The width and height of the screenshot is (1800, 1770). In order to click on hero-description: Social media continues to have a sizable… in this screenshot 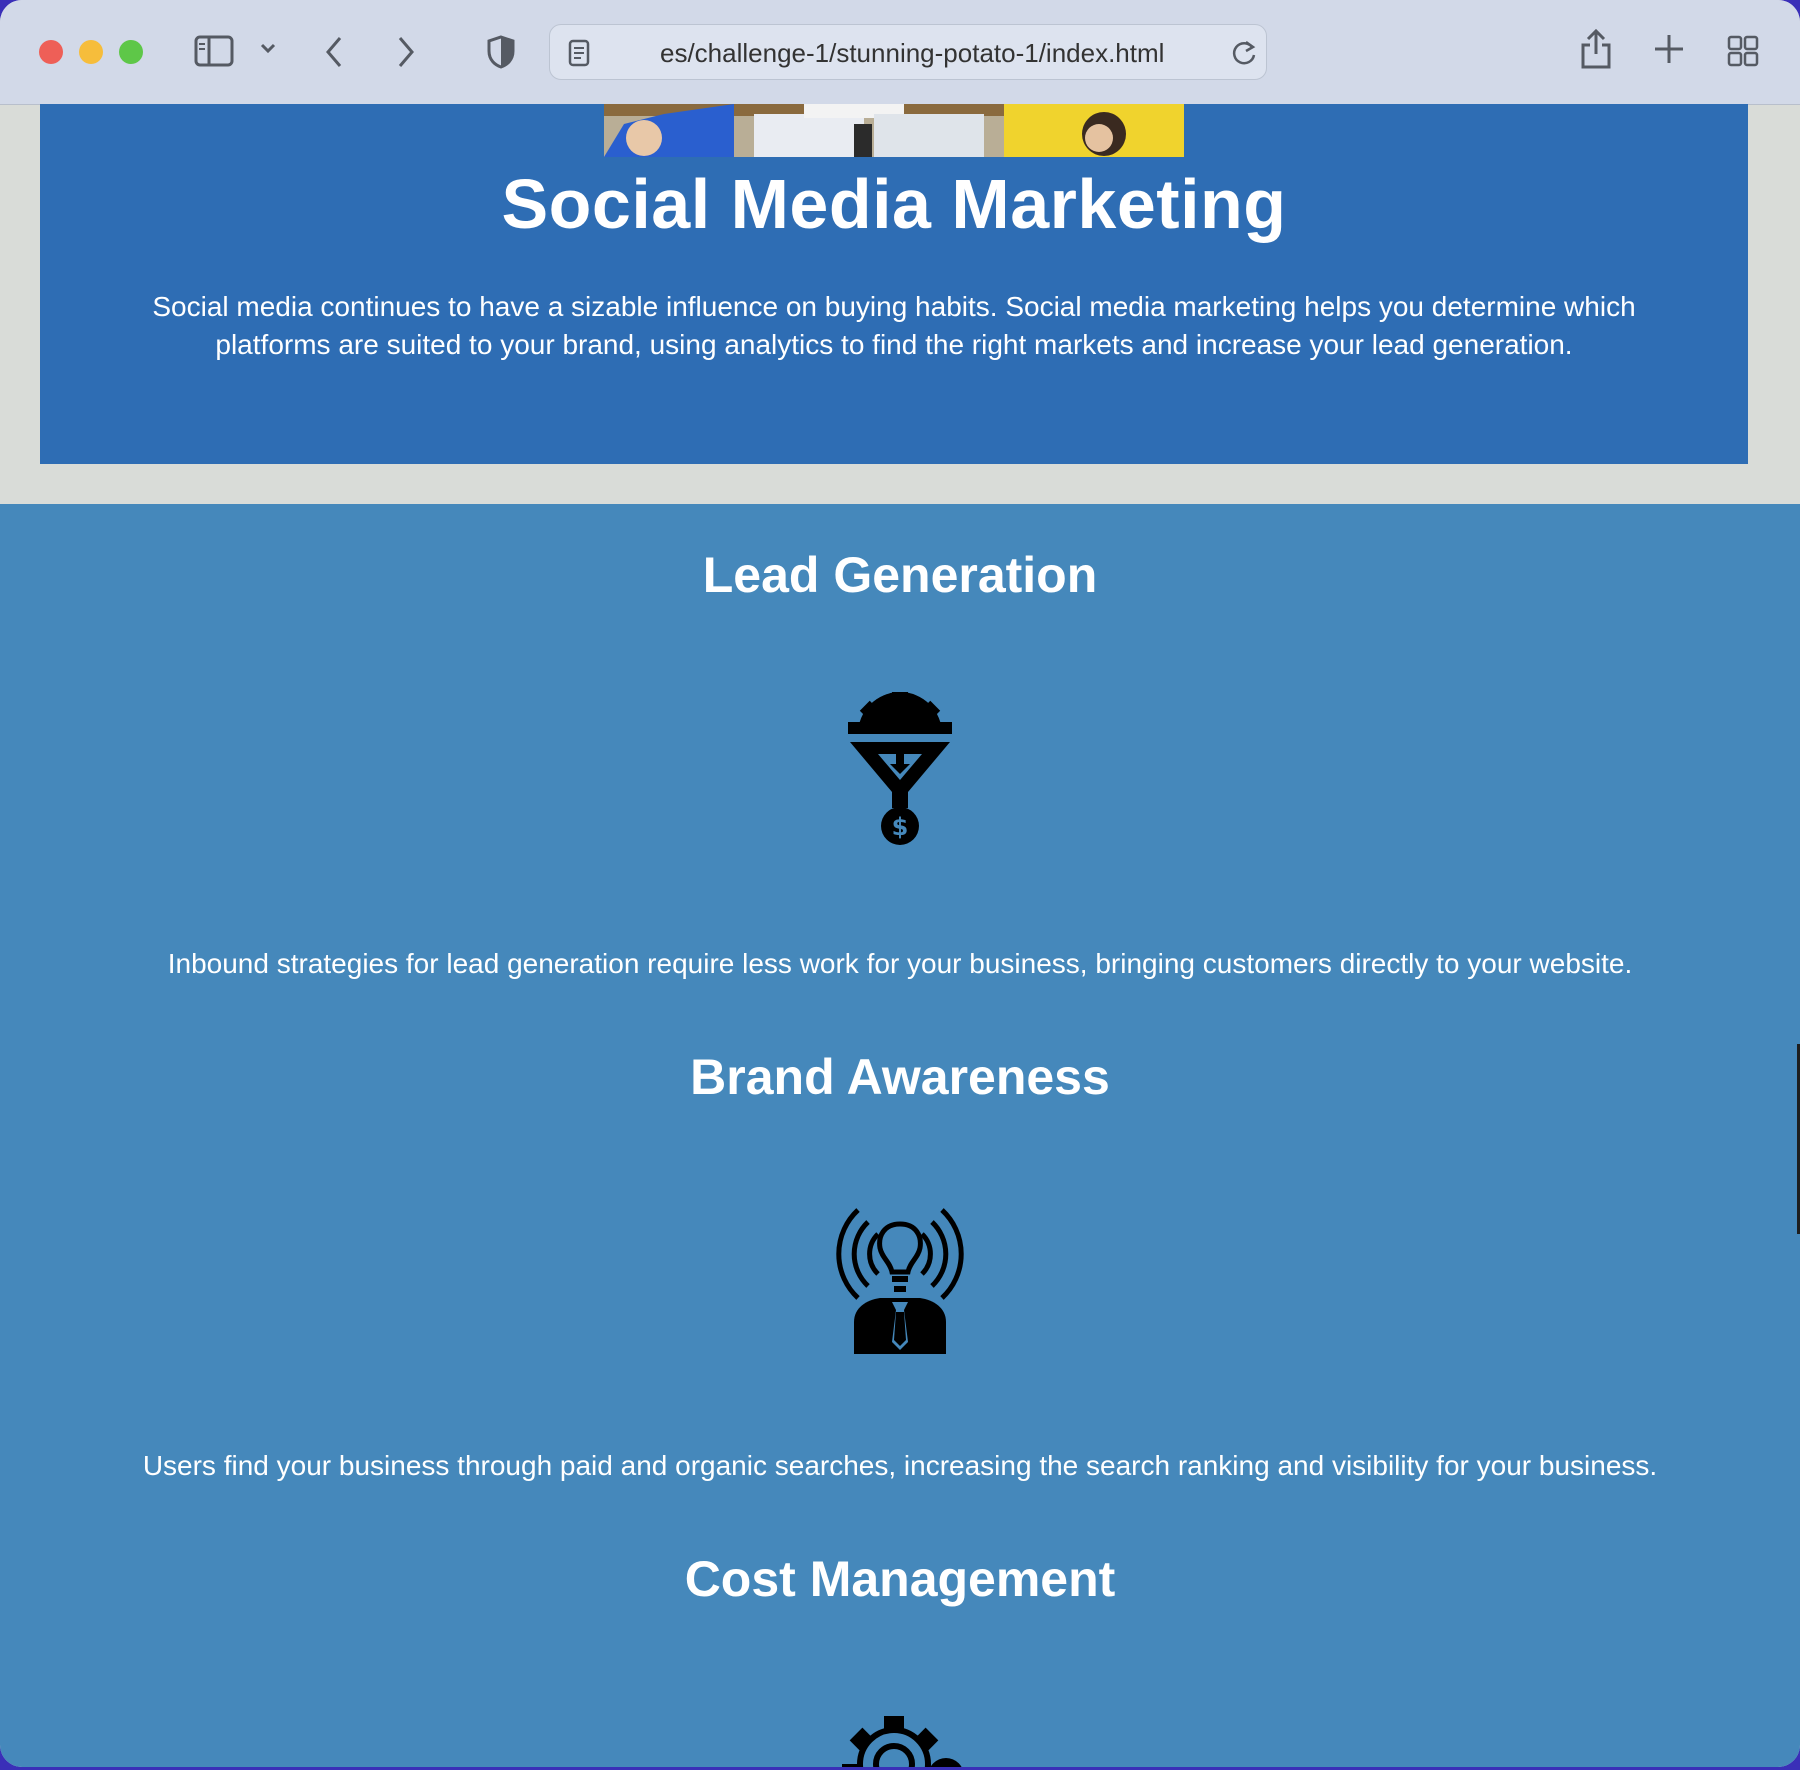, I will do `click(894, 325)`.